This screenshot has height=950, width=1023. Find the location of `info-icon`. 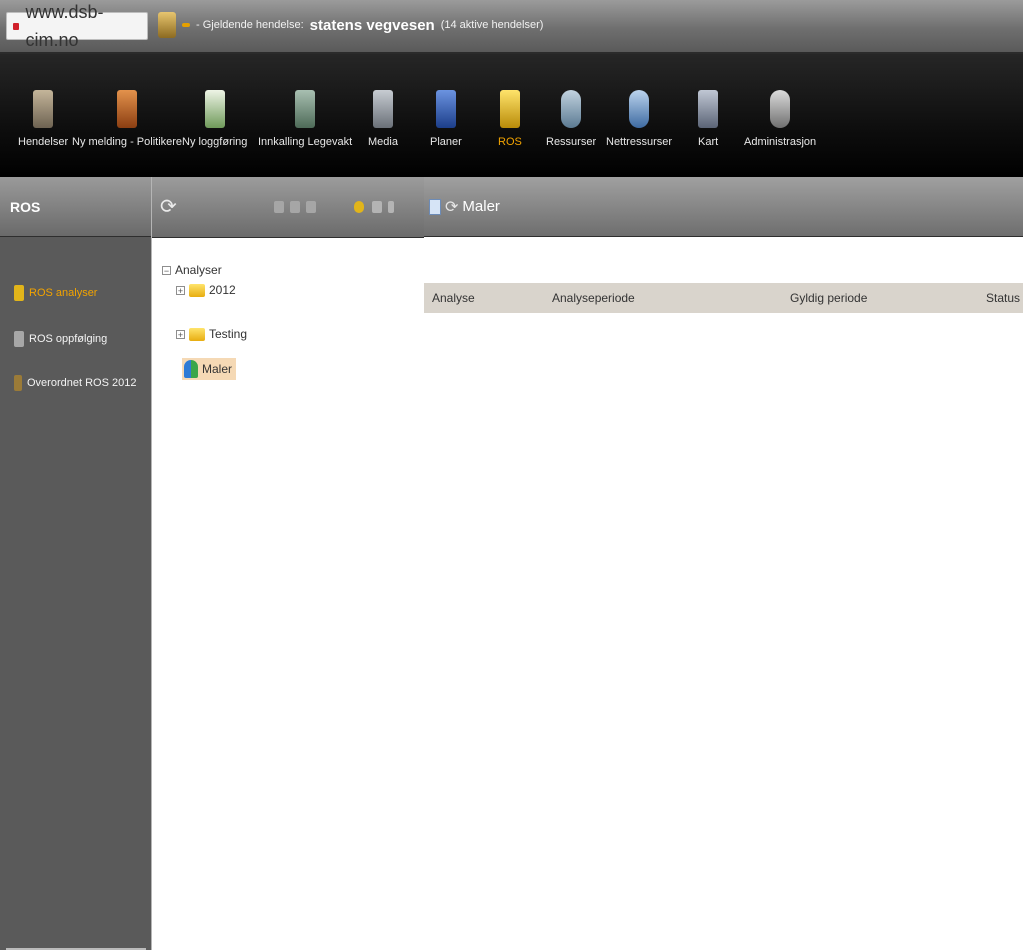

info-icon is located at coordinates (391, 207).